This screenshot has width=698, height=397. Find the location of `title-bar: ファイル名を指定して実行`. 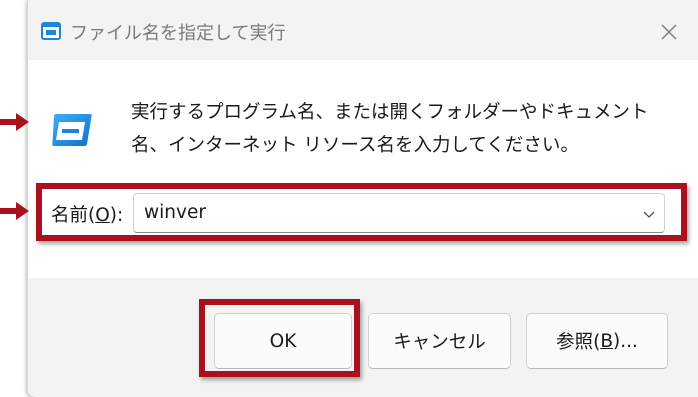

title-bar: ファイル名を指定して実行 is located at coordinates (363, 30).